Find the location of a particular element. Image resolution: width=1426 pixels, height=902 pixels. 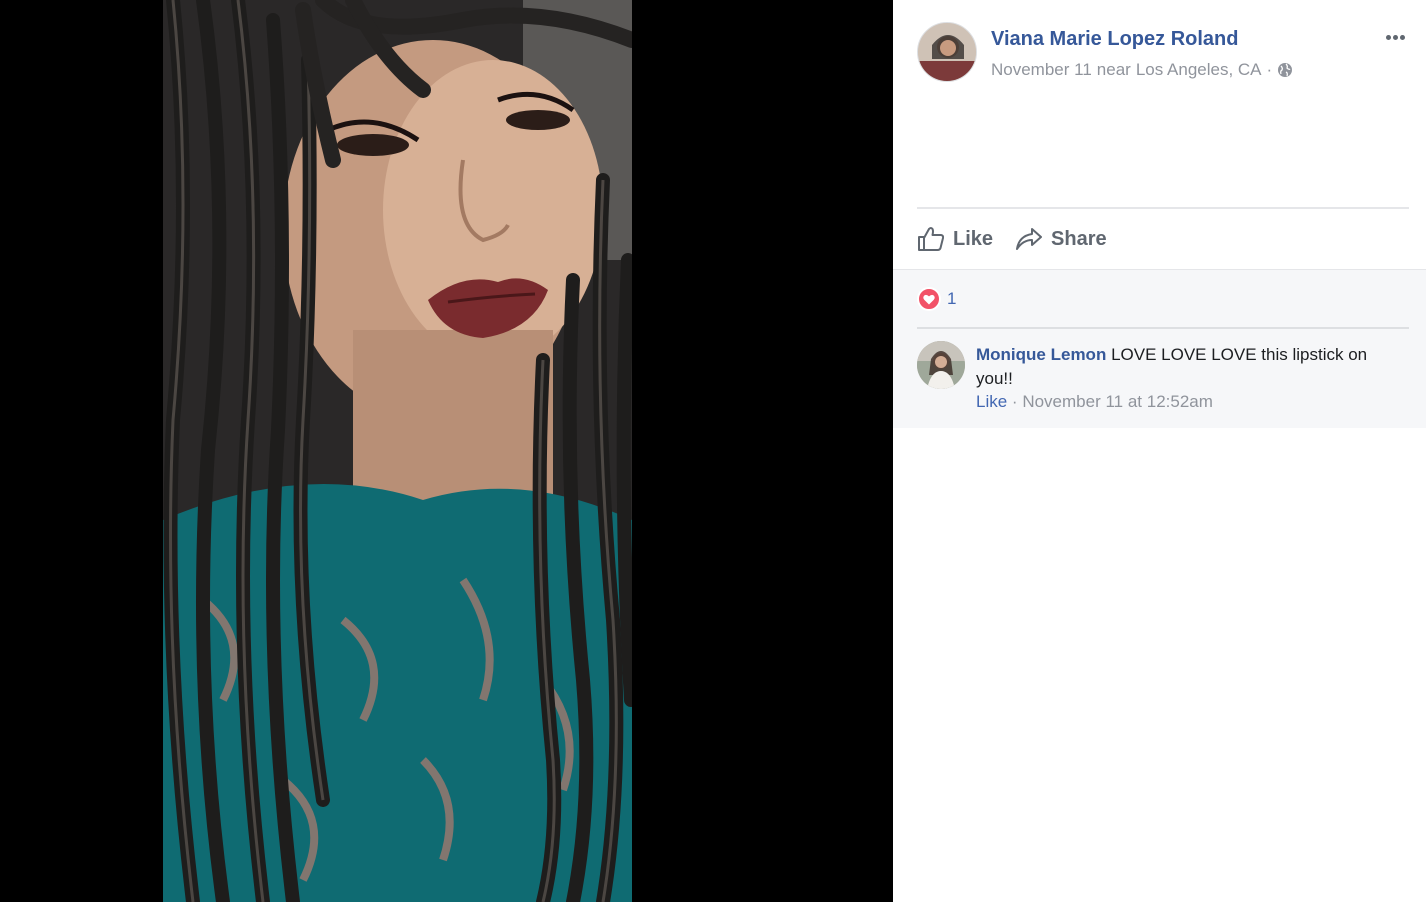

share-button: Share is located at coordinates (1061, 239).